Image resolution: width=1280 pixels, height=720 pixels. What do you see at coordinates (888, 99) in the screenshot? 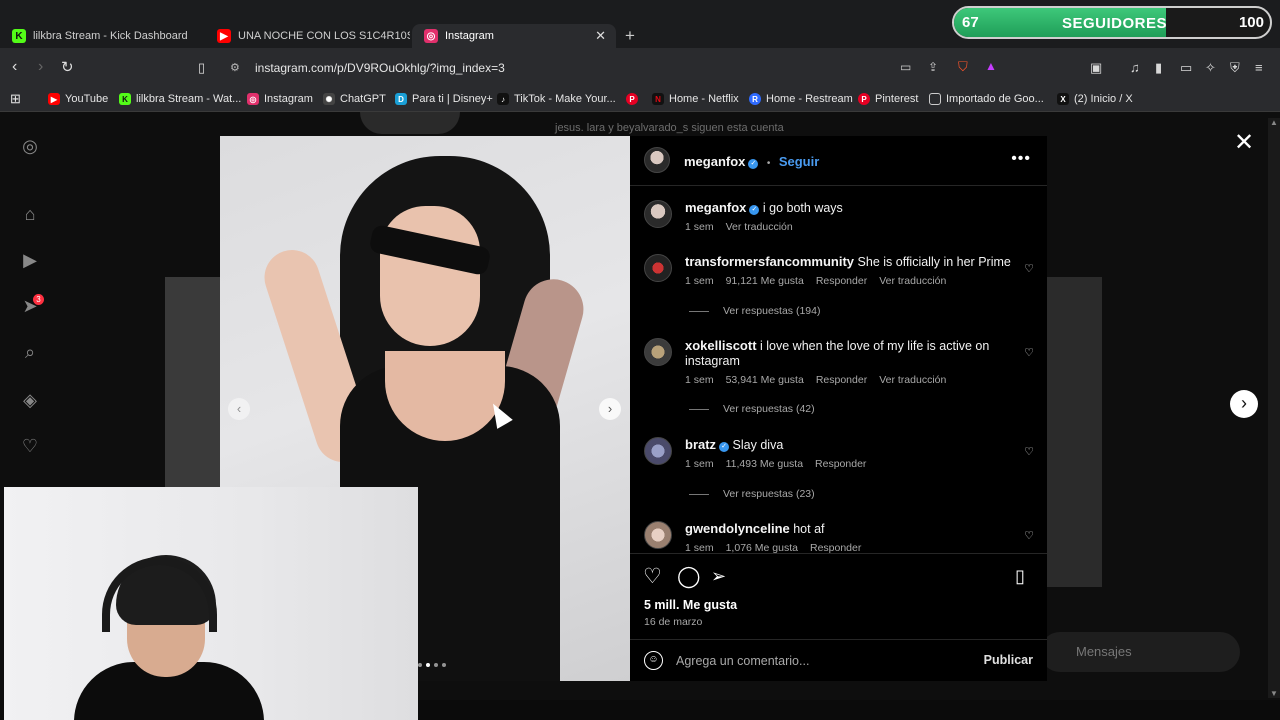
I see `bookmark-pinterest: P Pinterest` at bounding box center [888, 99].